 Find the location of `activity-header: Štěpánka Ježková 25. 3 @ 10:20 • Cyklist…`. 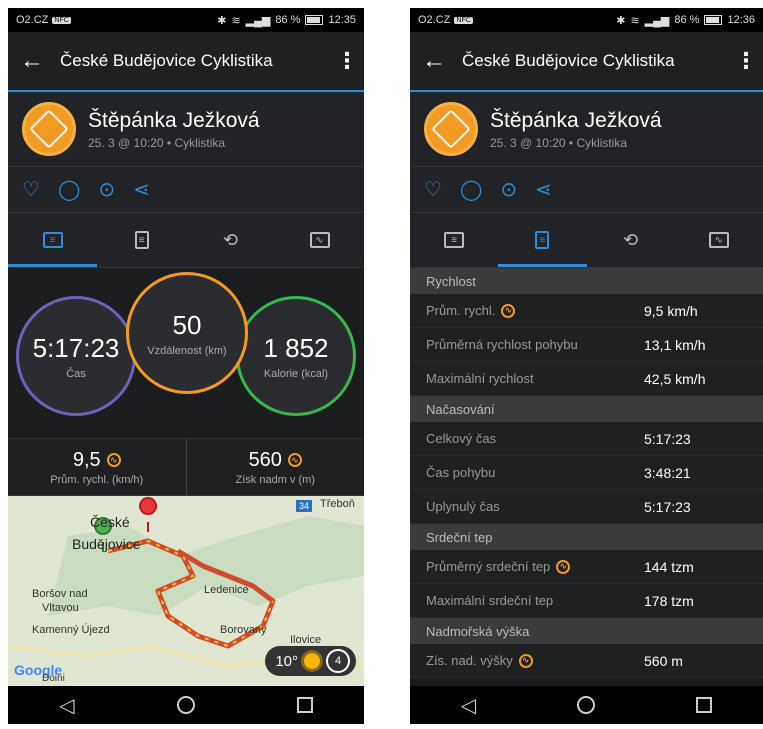

activity-header: Štěpánka Ježková 25. 3 @ 10:20 • Cyklist… is located at coordinates (186, 129).